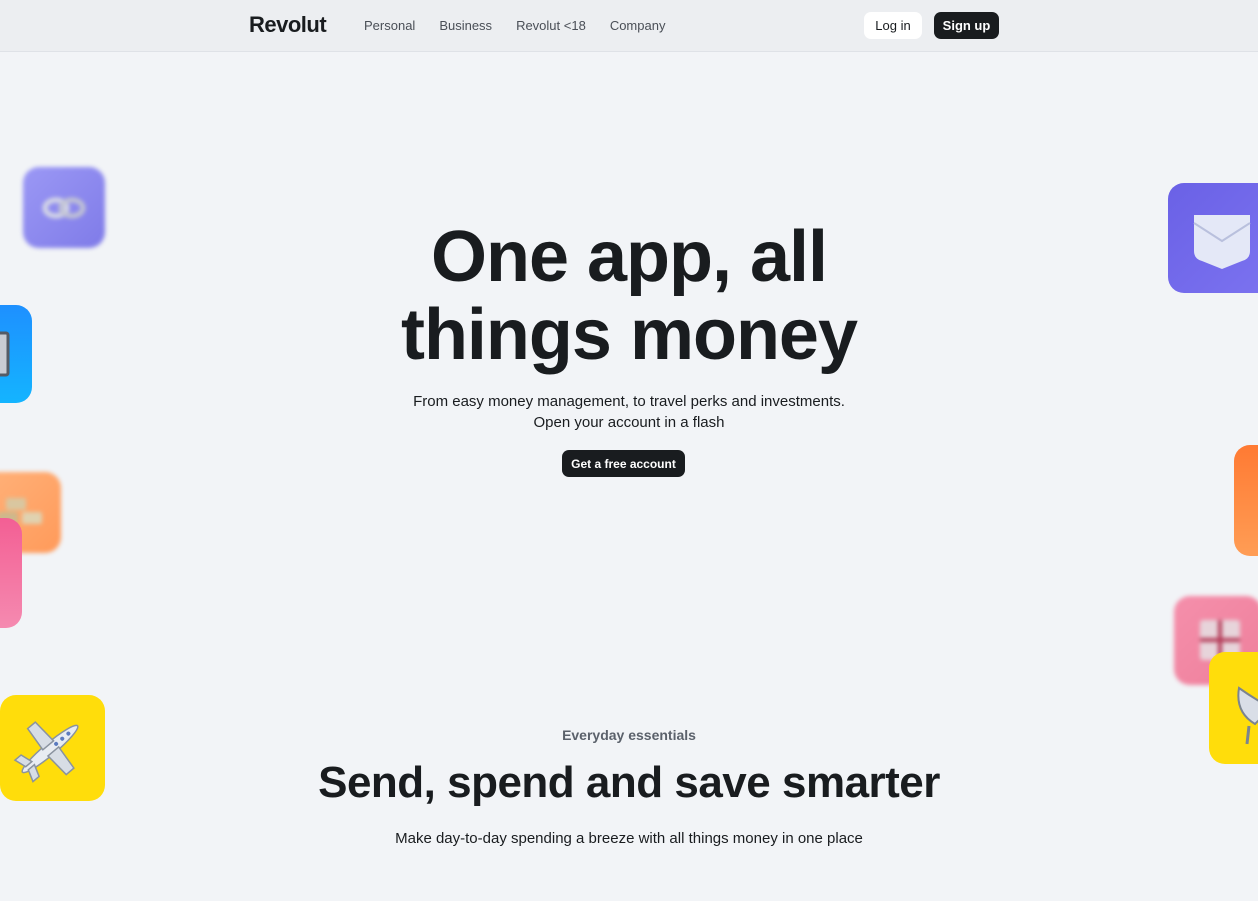 The width and height of the screenshot is (1258, 901). What do you see at coordinates (638, 25) in the screenshot?
I see `nav-item-company: Company` at bounding box center [638, 25].